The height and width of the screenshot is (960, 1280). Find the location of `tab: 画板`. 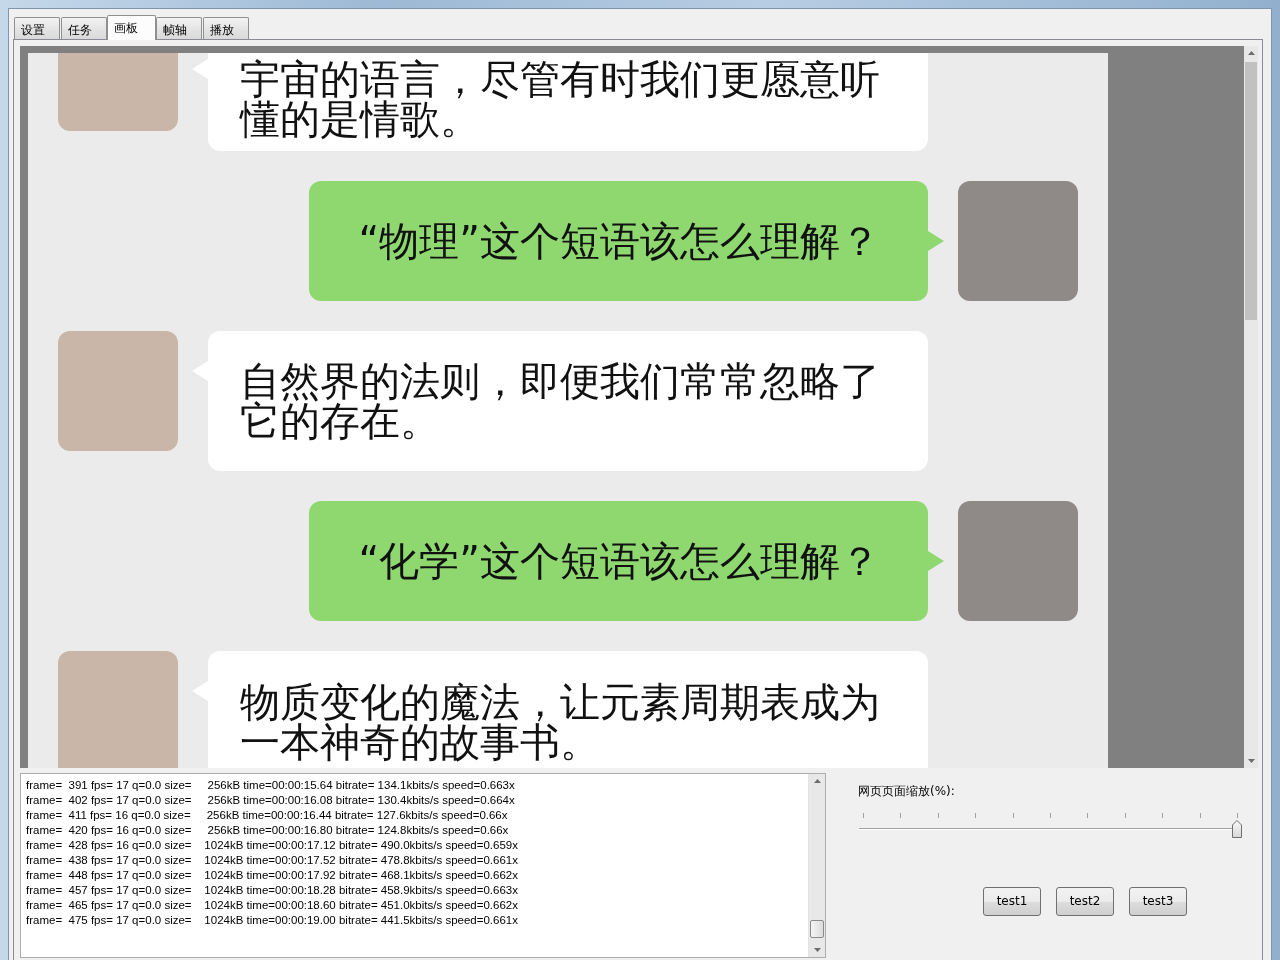

tab: 画板 is located at coordinates (131, 27).